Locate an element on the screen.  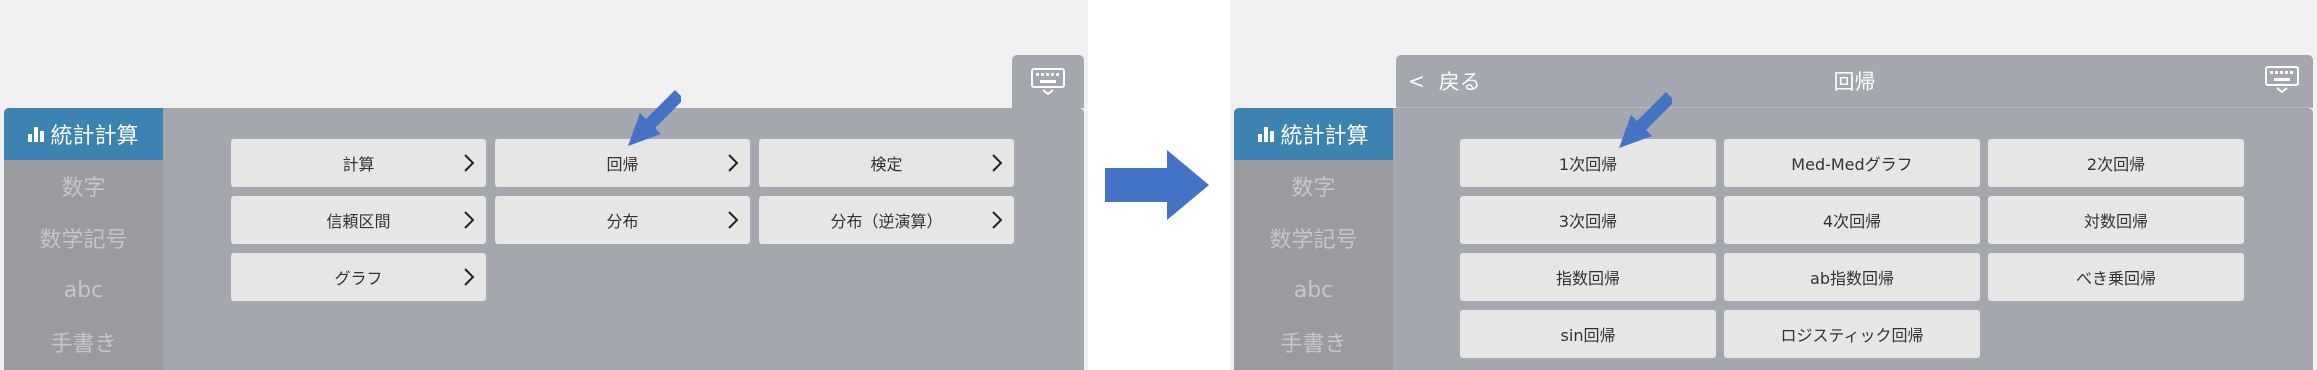
menu-button-regression: 回帰 is located at coordinates (622, 163).